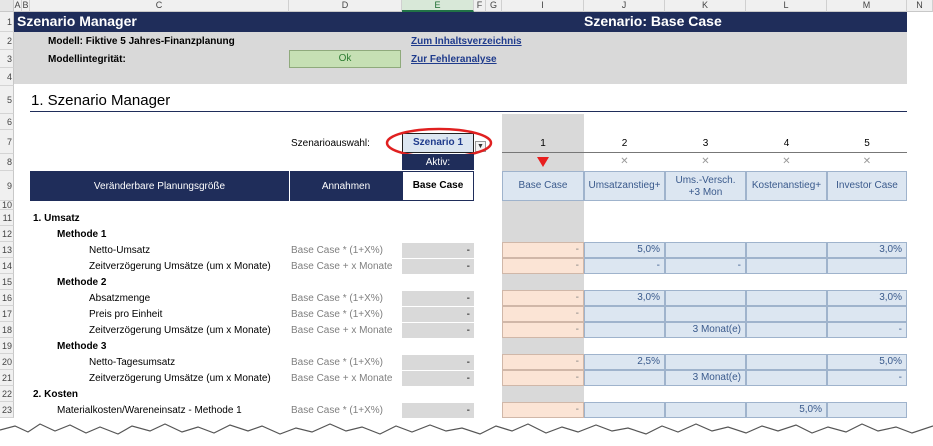 The image size is (933, 446). Describe the element at coordinates (705, 186) in the screenshot. I see `header-scenario-3: Ums.-Versch. +3 Mon` at that location.